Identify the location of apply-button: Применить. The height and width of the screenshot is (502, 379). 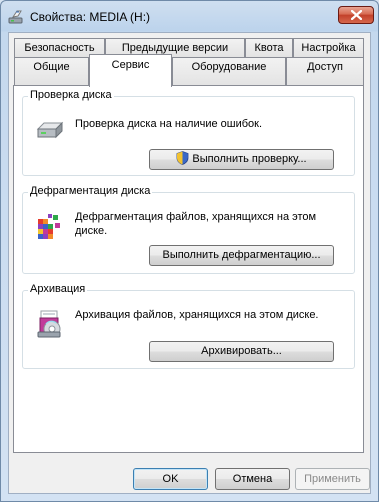
(332, 479).